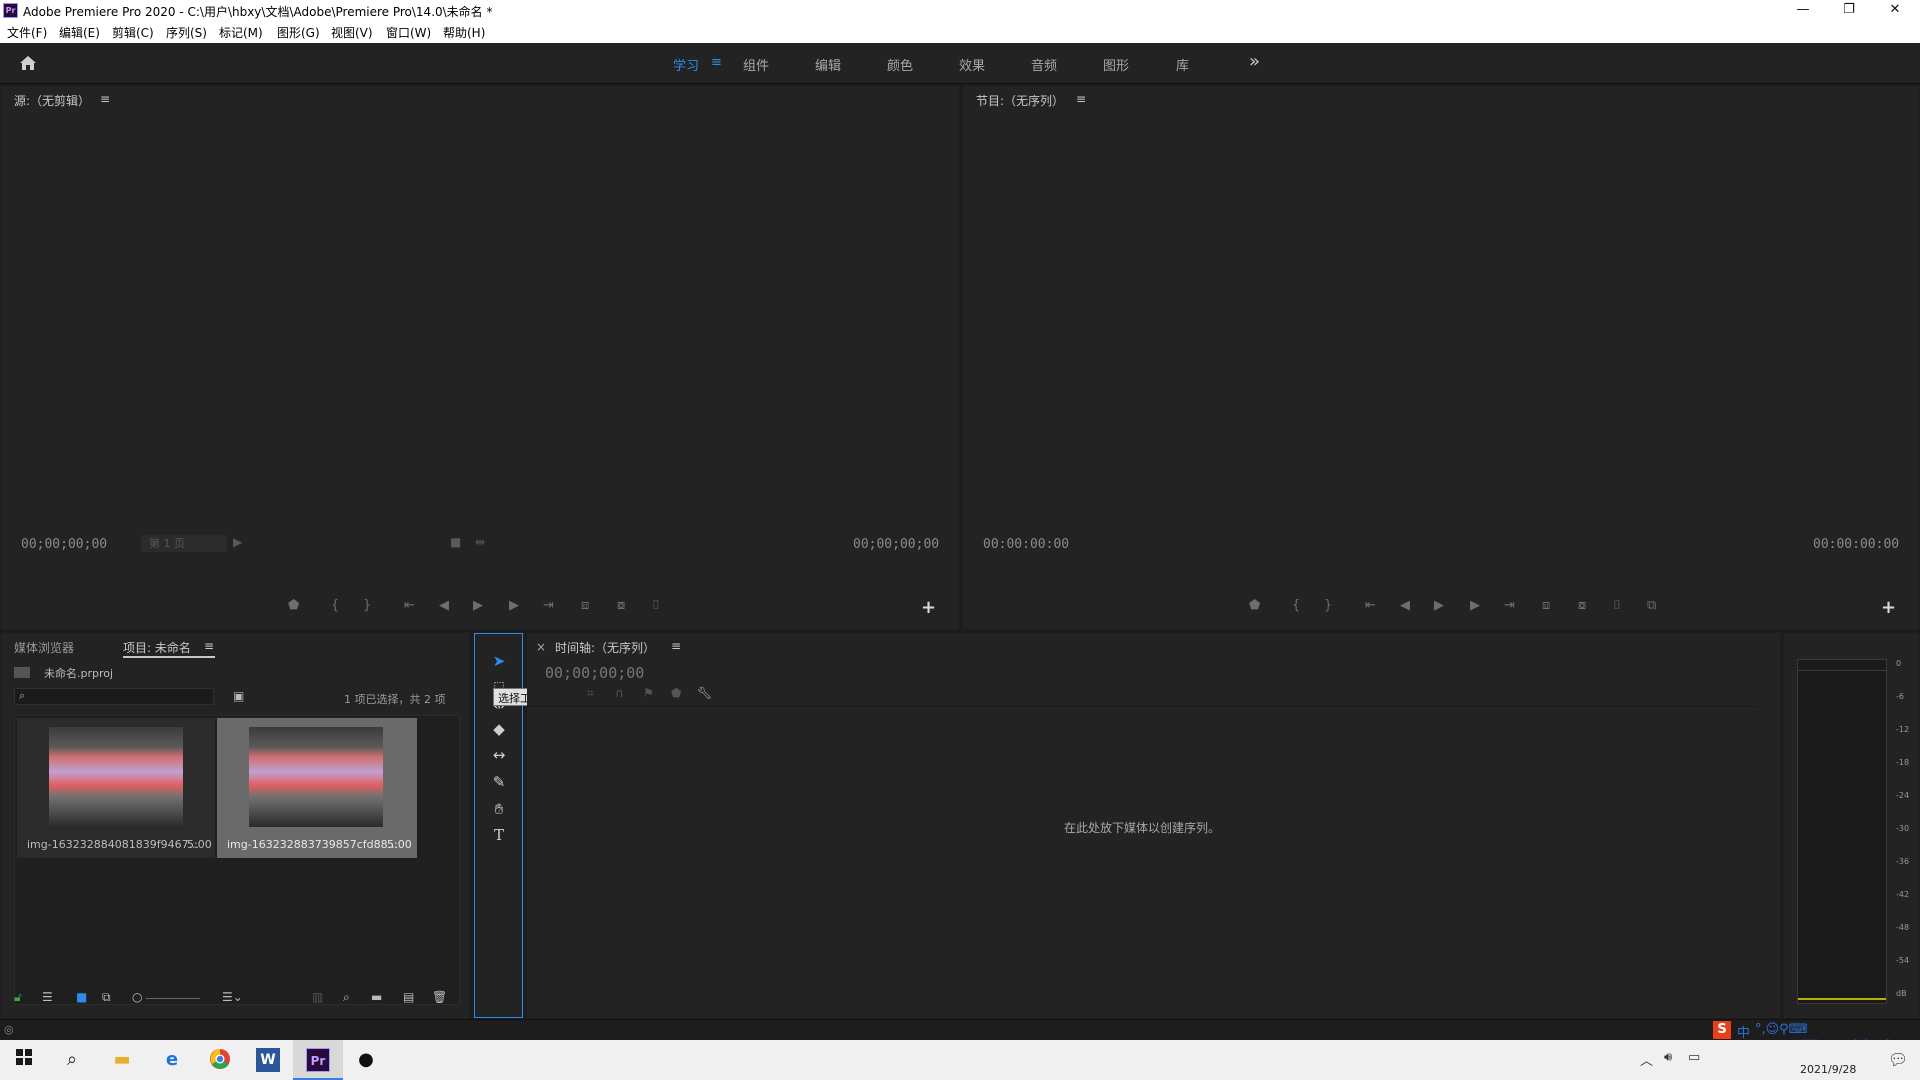 The image size is (1920, 1080). I want to click on menu-edit: 编辑(E), so click(79, 32).